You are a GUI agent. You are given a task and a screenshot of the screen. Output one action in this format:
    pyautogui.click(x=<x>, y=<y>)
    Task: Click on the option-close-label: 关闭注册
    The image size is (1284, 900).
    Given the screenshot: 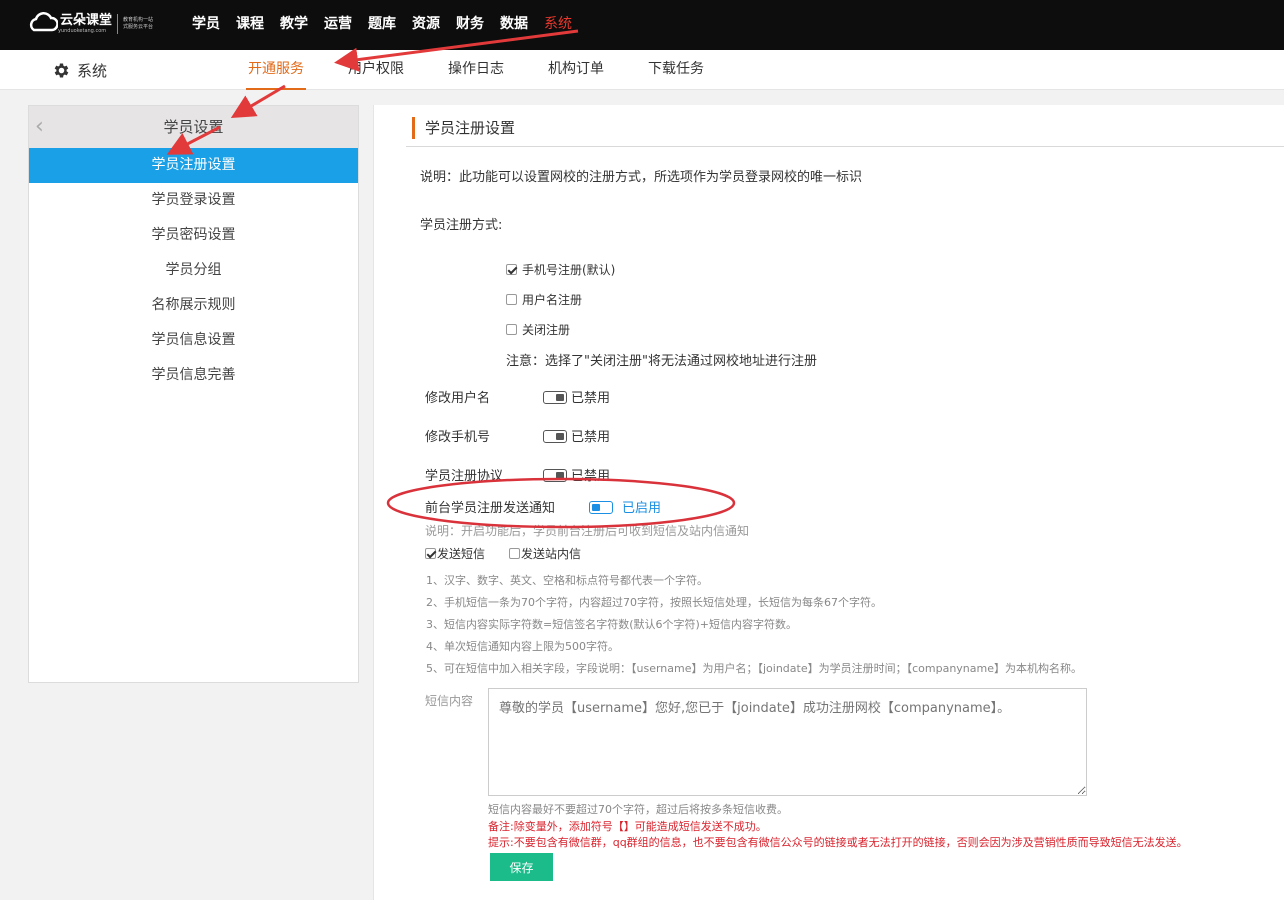 What is the action you would take?
    pyautogui.click(x=546, y=330)
    